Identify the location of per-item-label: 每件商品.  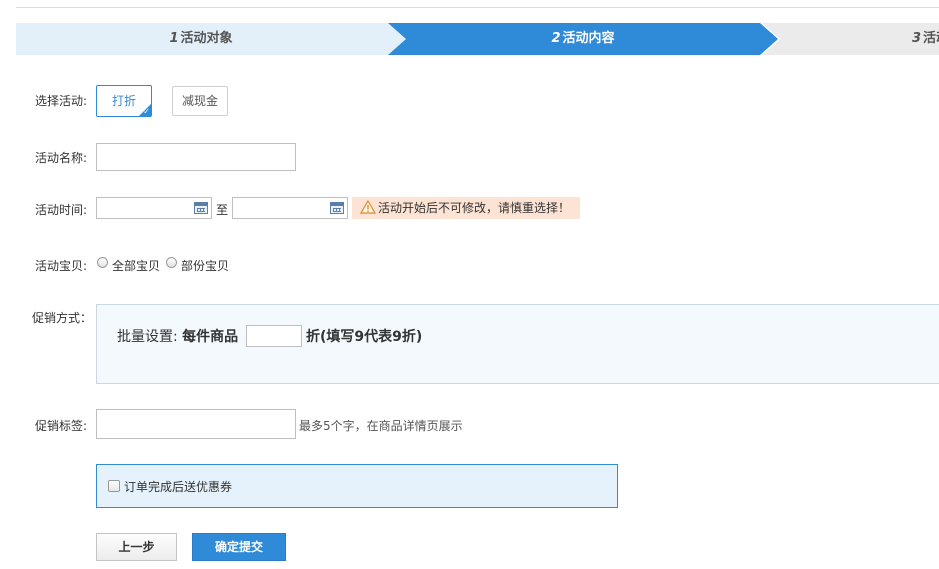
(210, 337).